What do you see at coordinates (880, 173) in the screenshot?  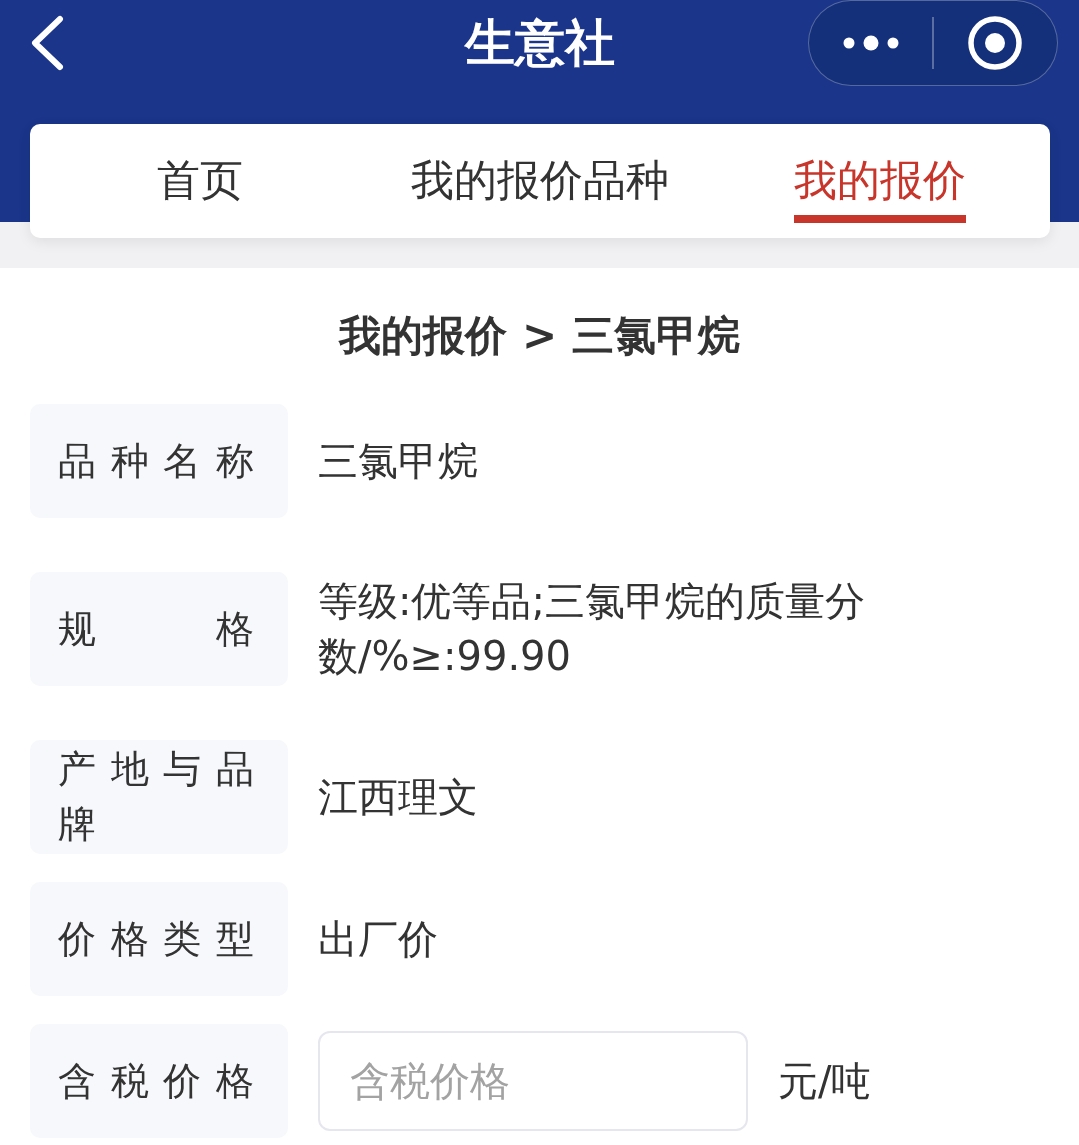 I see `tab: 我的报价` at bounding box center [880, 173].